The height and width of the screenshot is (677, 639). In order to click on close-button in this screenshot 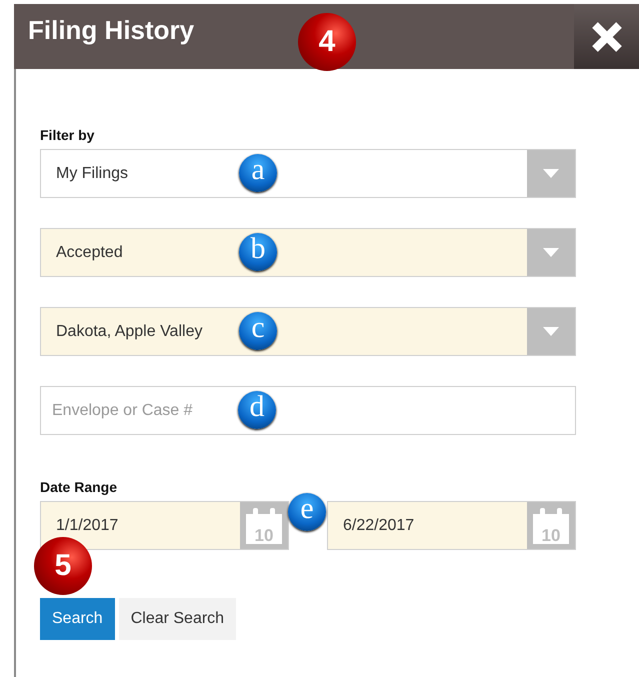, I will do `click(606, 36)`.